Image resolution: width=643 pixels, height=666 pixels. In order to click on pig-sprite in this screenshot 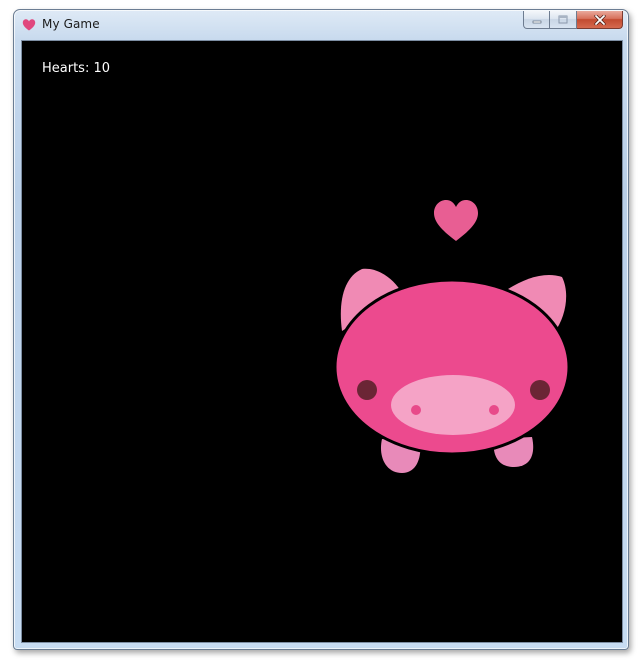, I will do `click(452, 370)`.